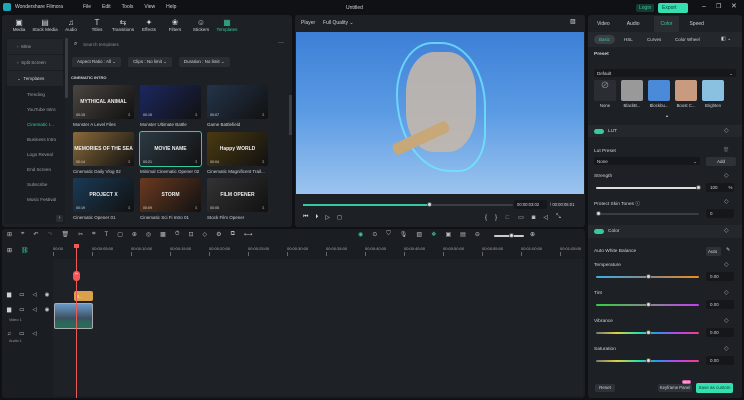 The width and height of the screenshot is (744, 400). I want to click on template-card: STORM 00:09 ⇩ Cinematic Sci Fi Intro 01, so click(170, 199).